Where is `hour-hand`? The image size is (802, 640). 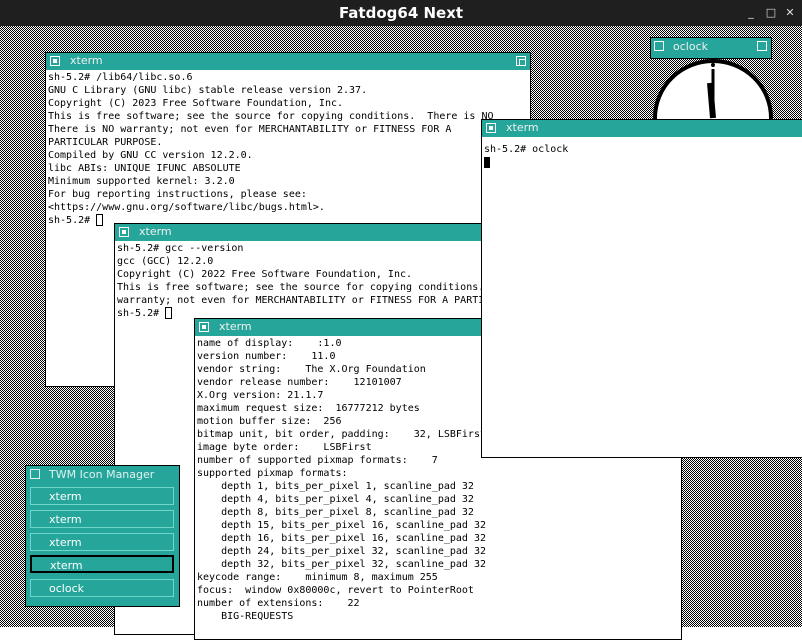
hour-hand is located at coordinates (711, 100).